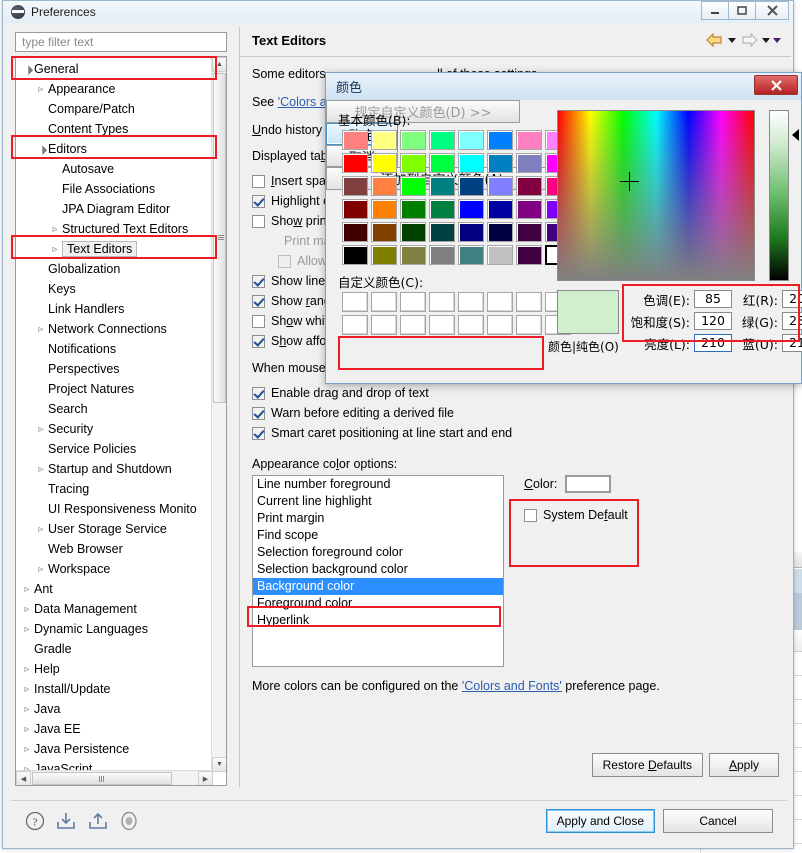 This screenshot has height=853, width=802. I want to click on color-gradient-field, so click(656, 195).